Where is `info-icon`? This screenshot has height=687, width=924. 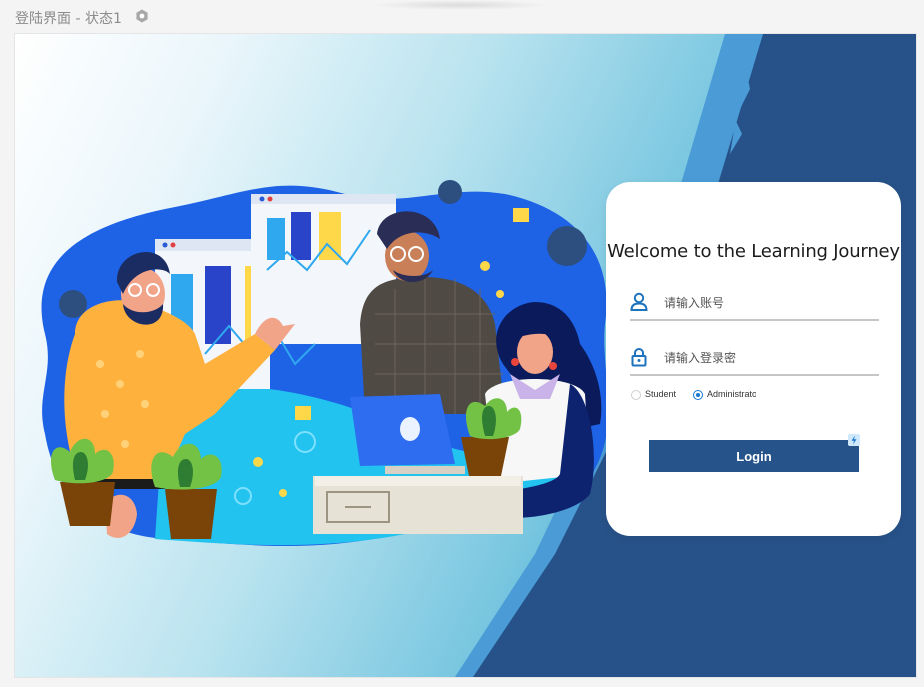 info-icon is located at coordinates (142, 16).